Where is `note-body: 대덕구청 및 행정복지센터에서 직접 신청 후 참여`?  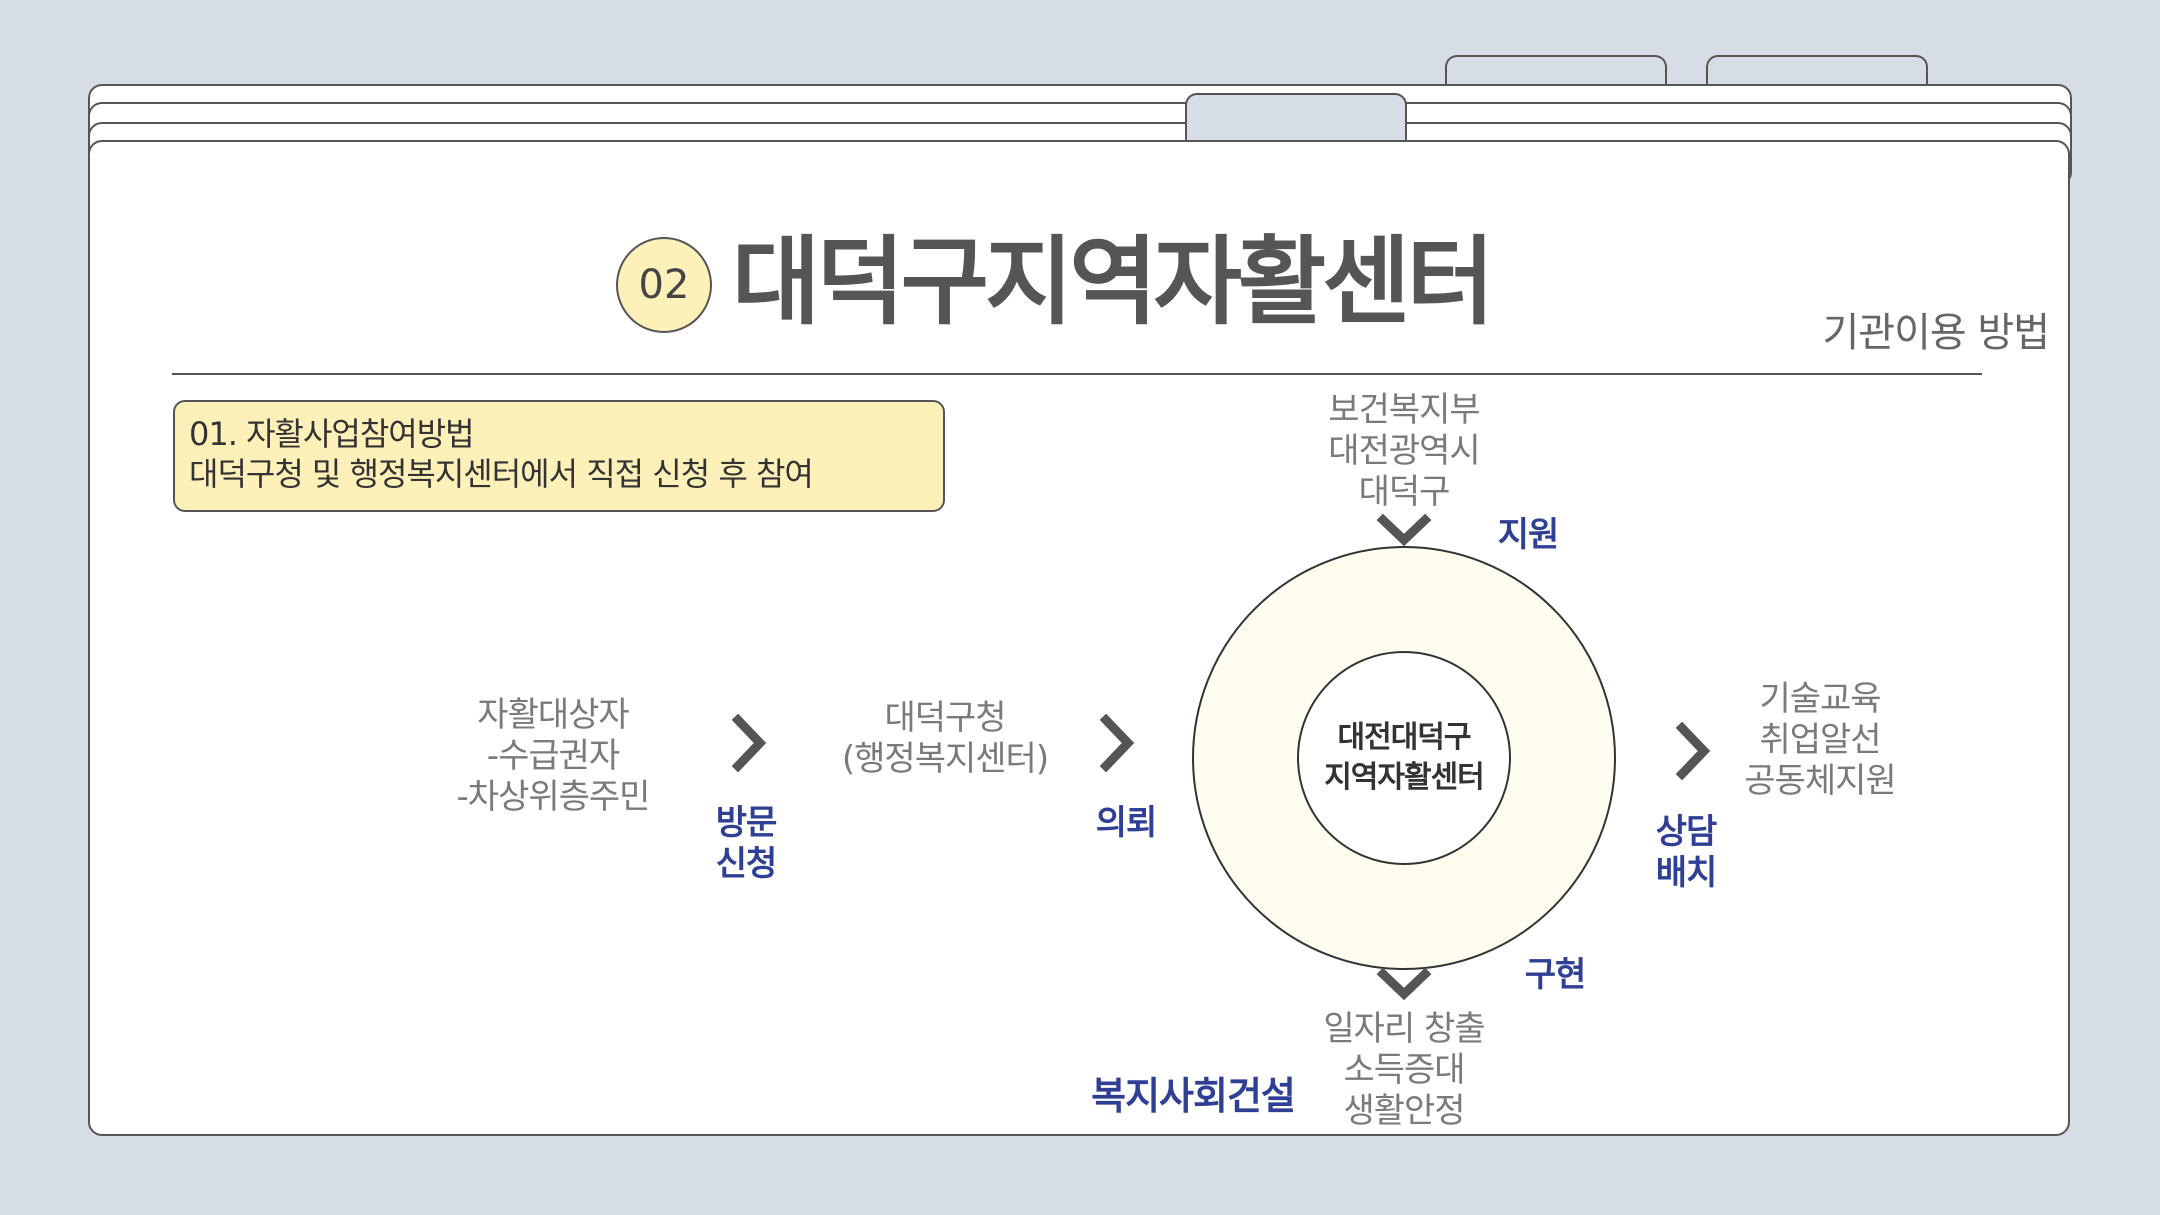
note-body: 대덕구청 및 행정복지센터에서 직접 신청 후 참여 is located at coordinates (501, 474).